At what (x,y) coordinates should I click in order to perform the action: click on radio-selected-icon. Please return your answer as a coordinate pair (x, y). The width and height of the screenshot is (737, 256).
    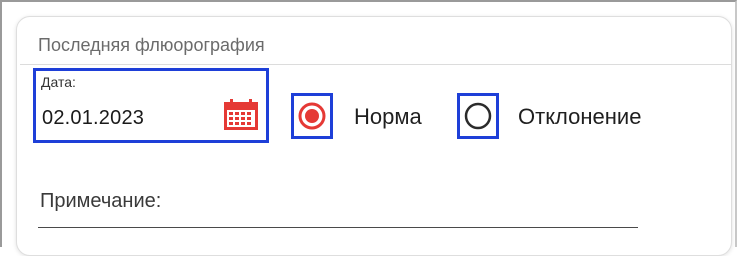
    Looking at the image, I should click on (312, 116).